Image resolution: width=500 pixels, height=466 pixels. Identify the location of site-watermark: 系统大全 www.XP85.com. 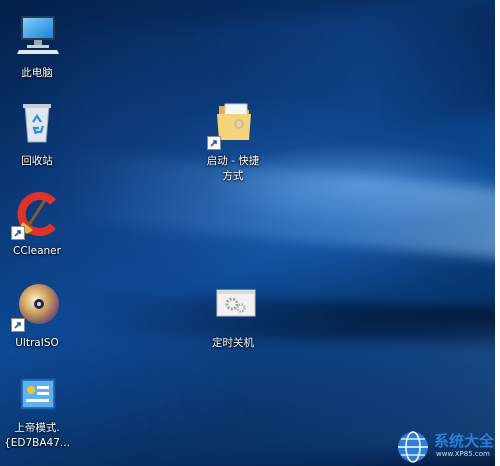
(445, 447).